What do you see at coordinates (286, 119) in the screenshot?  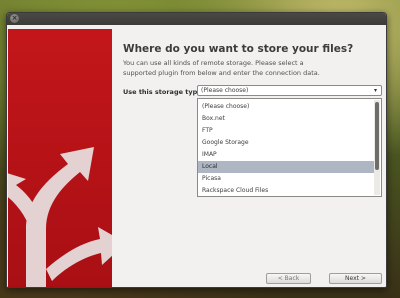 I see `dropdown-option-boxnet: Box.net` at bounding box center [286, 119].